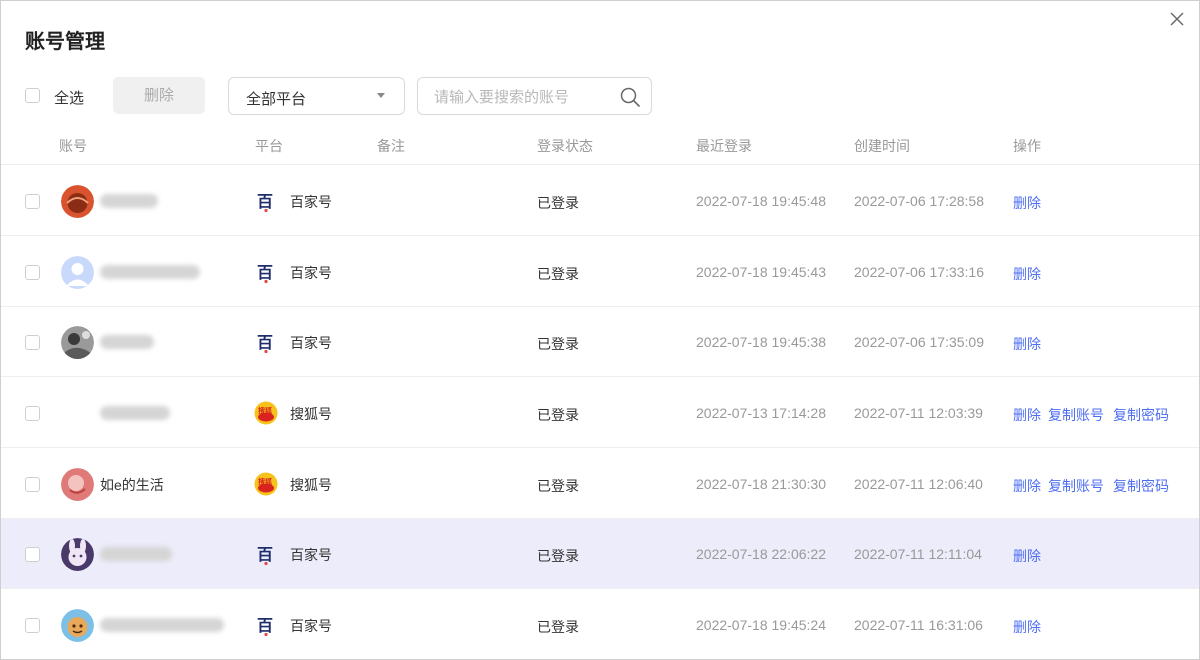 The height and width of the screenshot is (660, 1200). Describe the element at coordinates (316, 96) in the screenshot. I see `platform-select: 全部平台` at that location.